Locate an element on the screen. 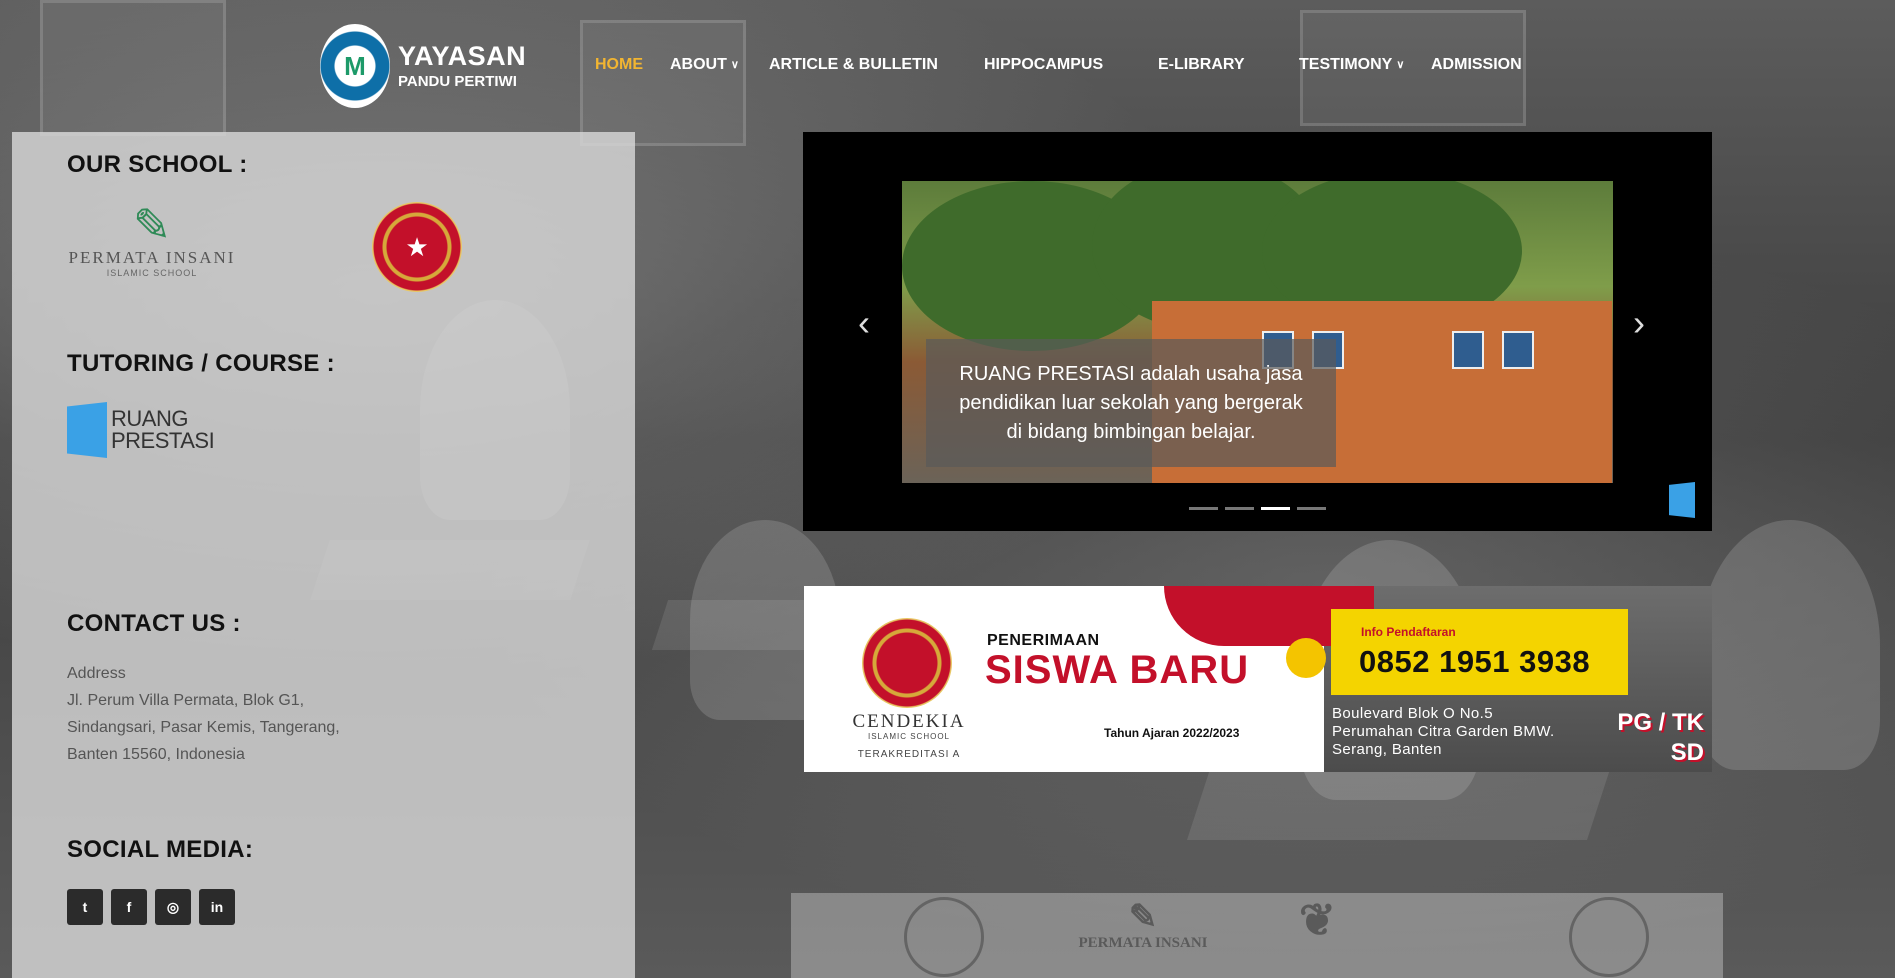 The image size is (1895, 978). banner-info-box: Info Pendaftaran 0852 1951 3938 is located at coordinates (1479, 652).